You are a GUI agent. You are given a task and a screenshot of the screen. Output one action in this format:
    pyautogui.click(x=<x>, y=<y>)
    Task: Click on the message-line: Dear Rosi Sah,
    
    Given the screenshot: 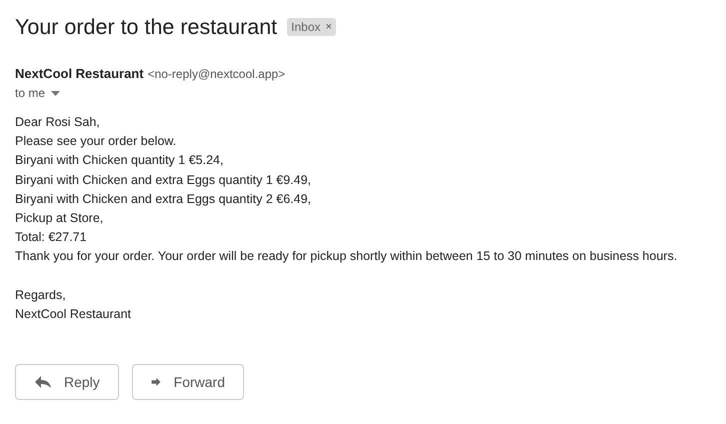 What is the action you would take?
    pyautogui.click(x=58, y=122)
    